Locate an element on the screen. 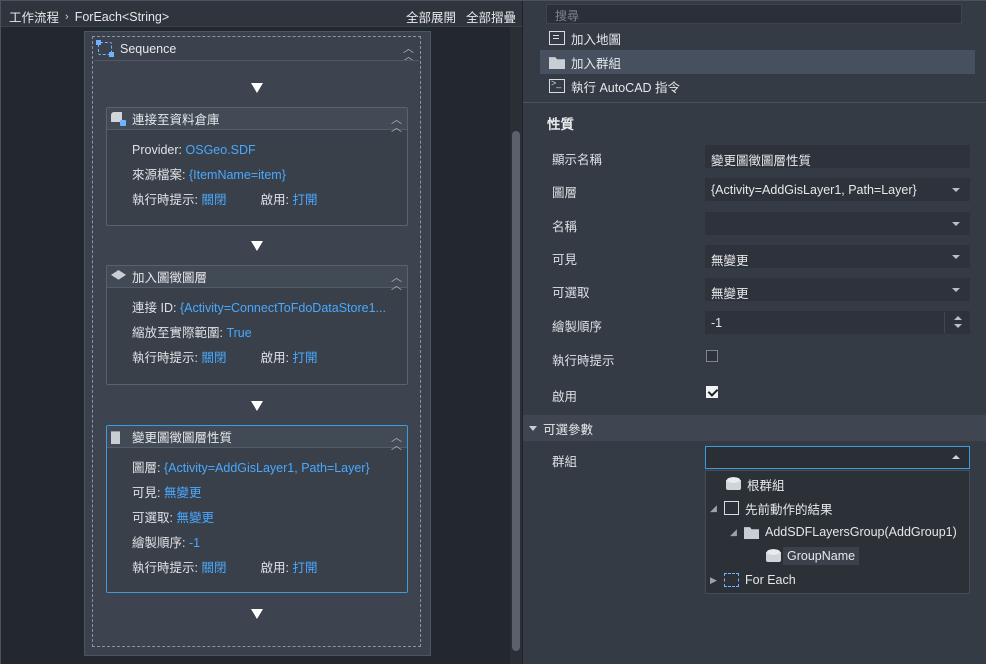  toolbox-item-add-map: 加入地圖 is located at coordinates (757, 38).